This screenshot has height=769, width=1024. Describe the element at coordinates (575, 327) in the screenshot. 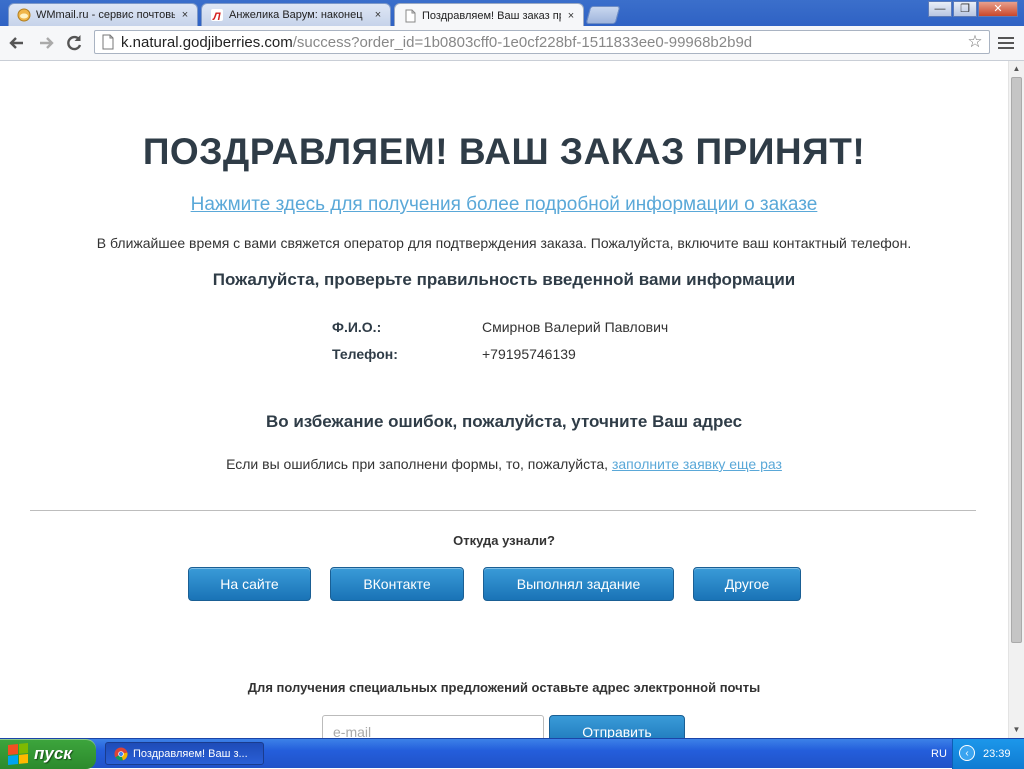

I see `info-value: Смирнов Валерий Павлович` at that location.